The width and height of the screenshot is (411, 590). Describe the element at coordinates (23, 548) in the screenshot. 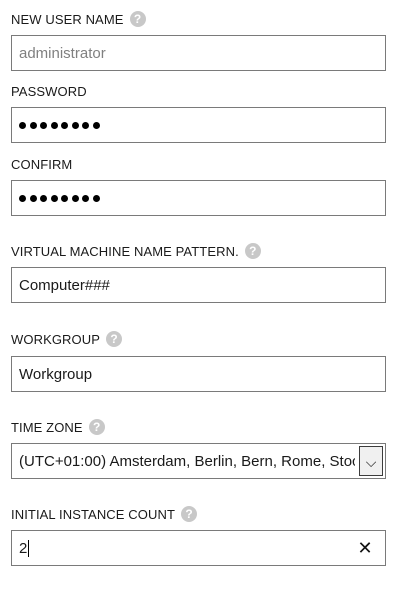

I see `instance-count-value: 2` at that location.